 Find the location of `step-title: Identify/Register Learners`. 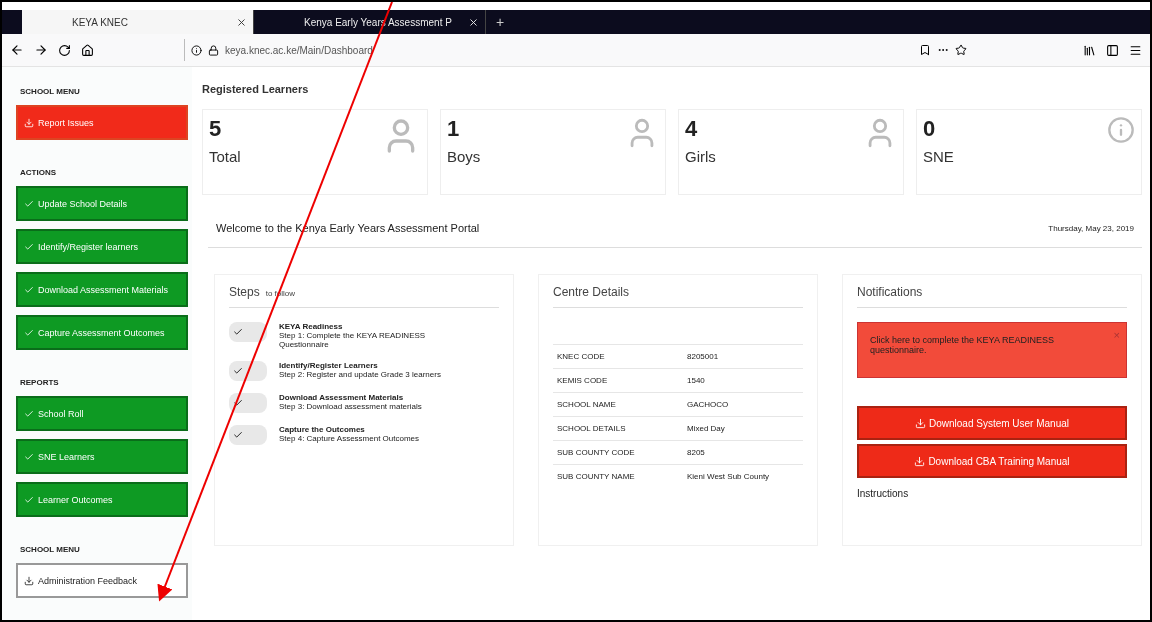

step-title: Identify/Register Learners is located at coordinates (329, 365).